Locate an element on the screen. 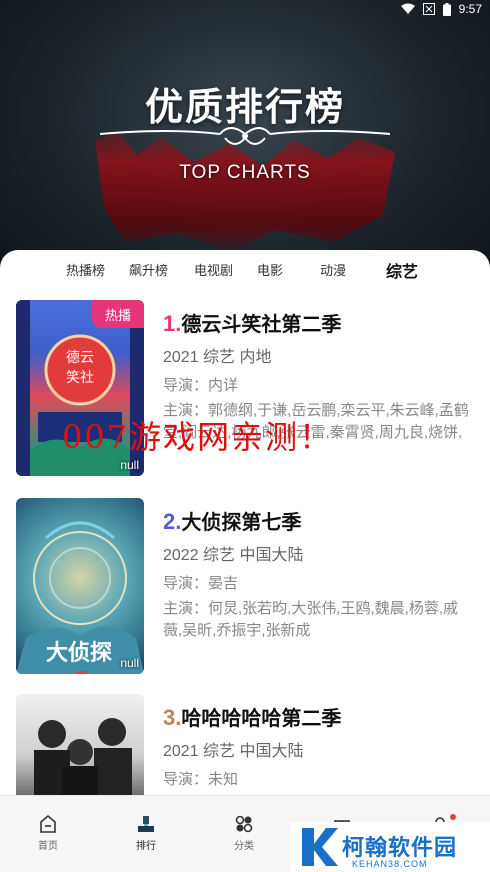  item-meta: 2021 综艺 中国大陆 is located at coordinates (233, 751).